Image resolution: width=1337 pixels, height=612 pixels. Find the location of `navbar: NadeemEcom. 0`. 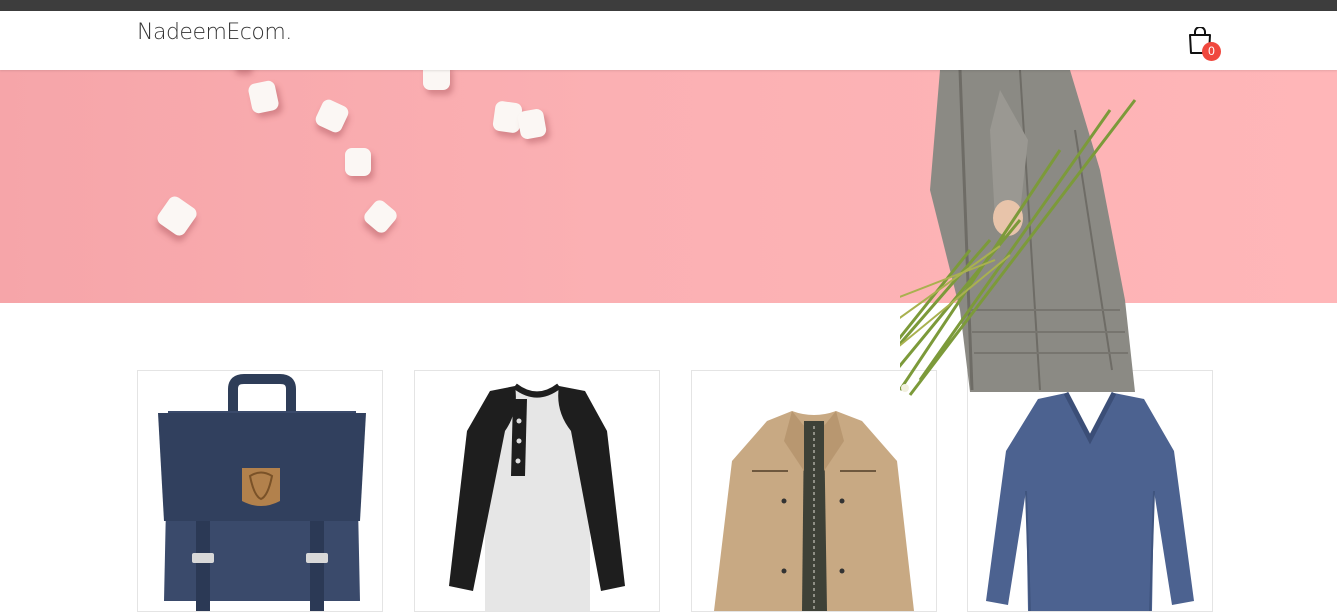

navbar: NadeemEcom. 0 is located at coordinates (668, 40).